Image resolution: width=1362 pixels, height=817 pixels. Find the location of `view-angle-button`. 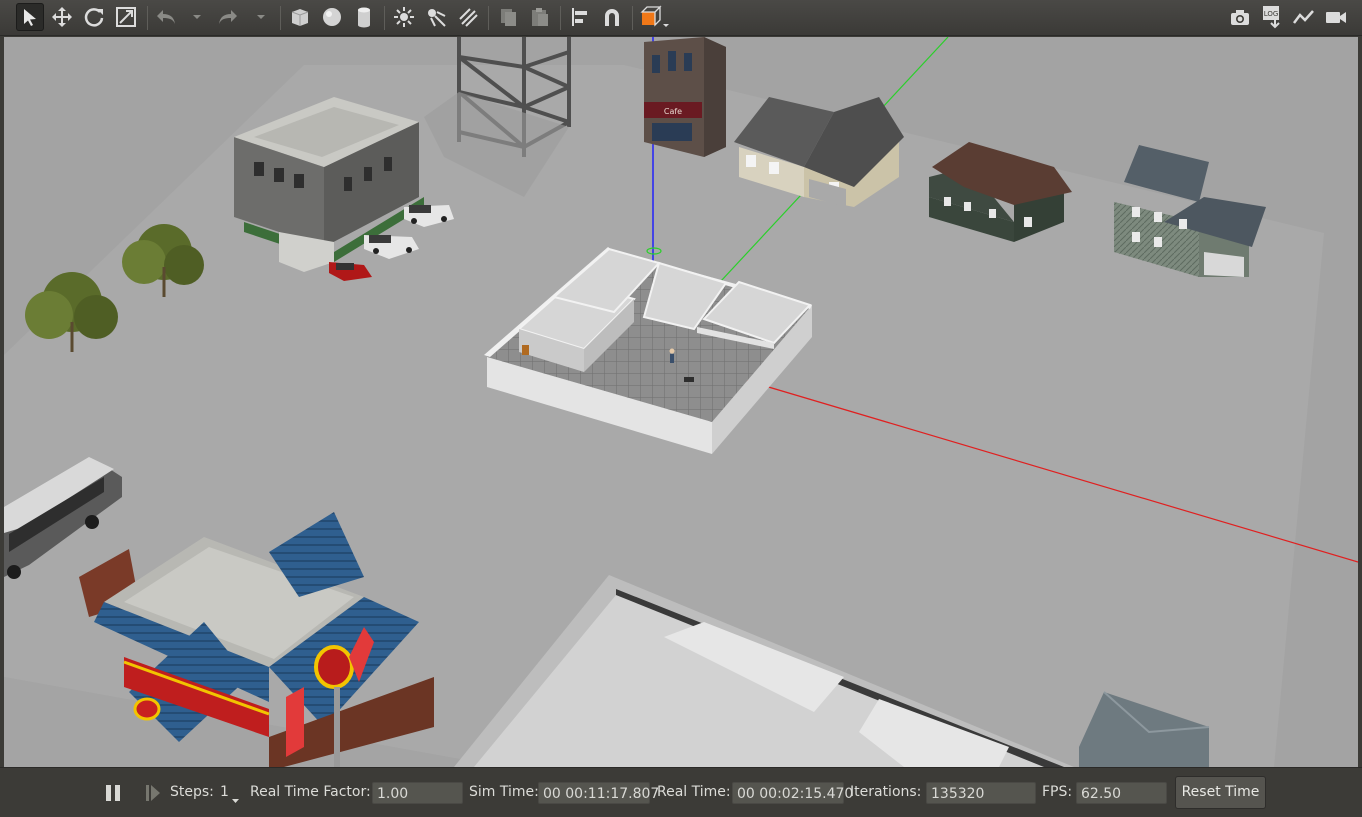

view-angle-button is located at coordinates (654, 17).